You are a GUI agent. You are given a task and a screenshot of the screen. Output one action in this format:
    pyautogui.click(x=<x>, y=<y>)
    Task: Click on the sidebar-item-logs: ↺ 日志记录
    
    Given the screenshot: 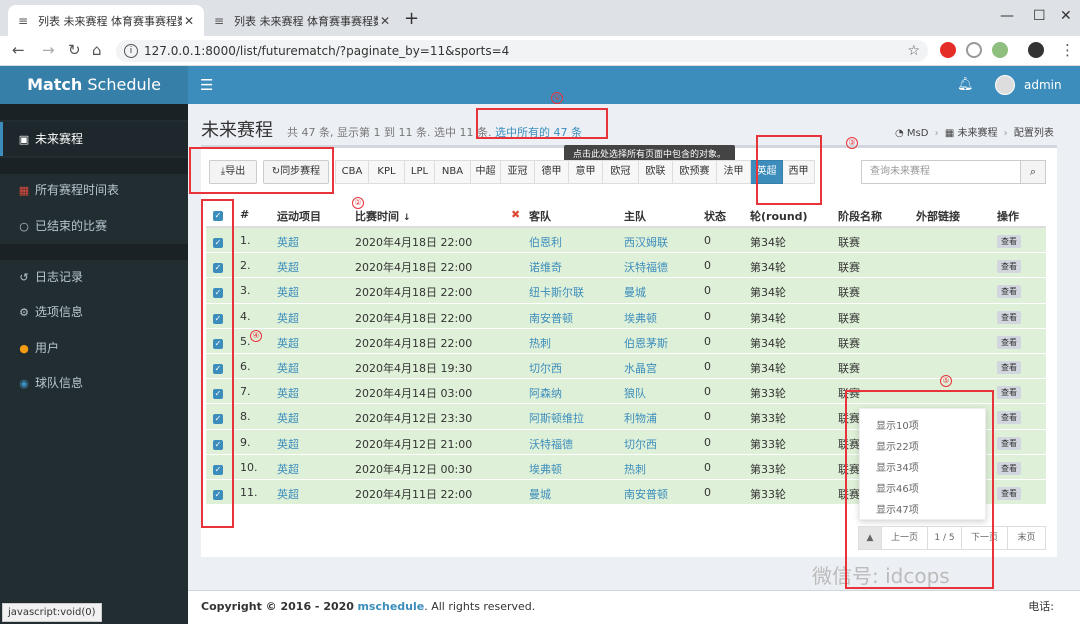 What is the action you would take?
    pyautogui.click(x=94, y=277)
    